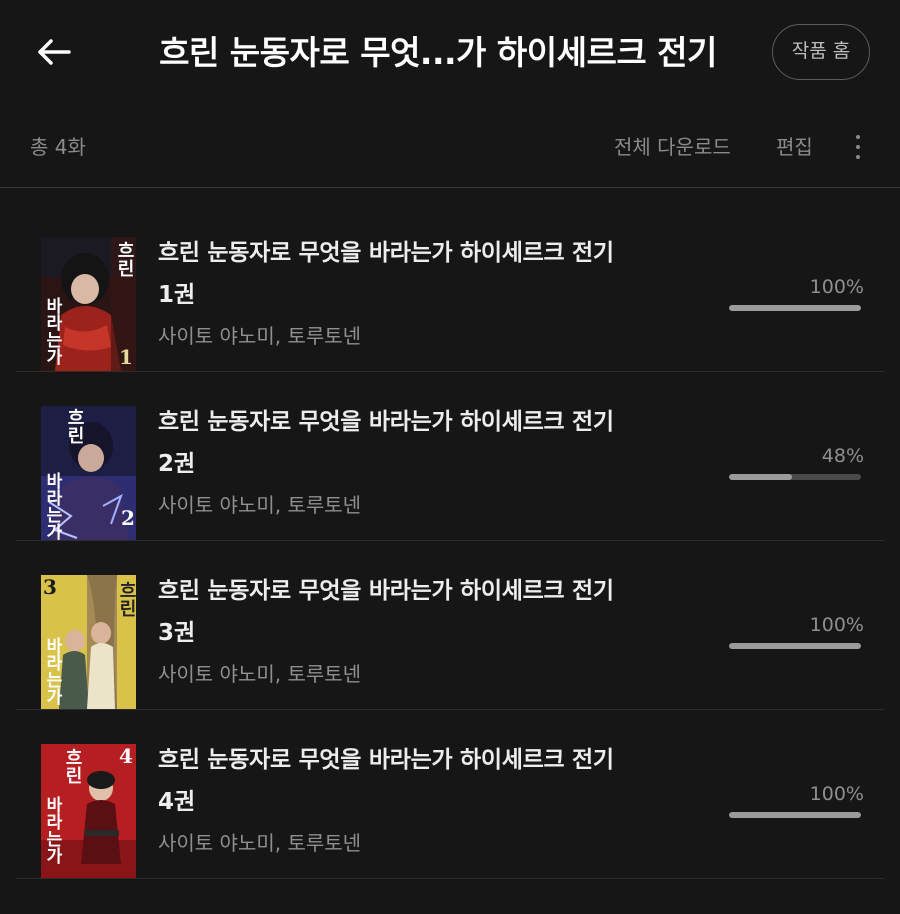 Image resolution: width=900 pixels, height=914 pixels. What do you see at coordinates (794, 147) in the screenshot?
I see `edit-button: 편집` at bounding box center [794, 147].